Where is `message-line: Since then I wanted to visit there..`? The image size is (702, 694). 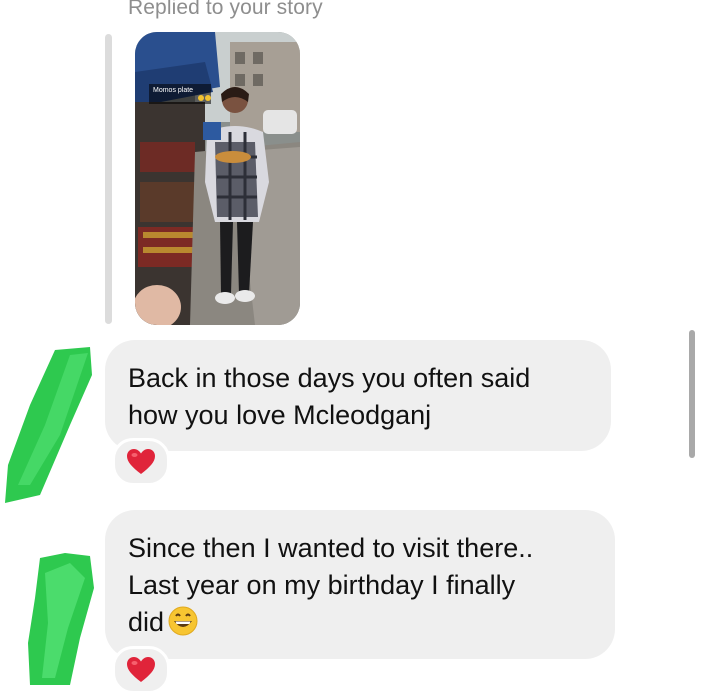
message-line: Since then I wanted to visit there.. is located at coordinates (331, 548).